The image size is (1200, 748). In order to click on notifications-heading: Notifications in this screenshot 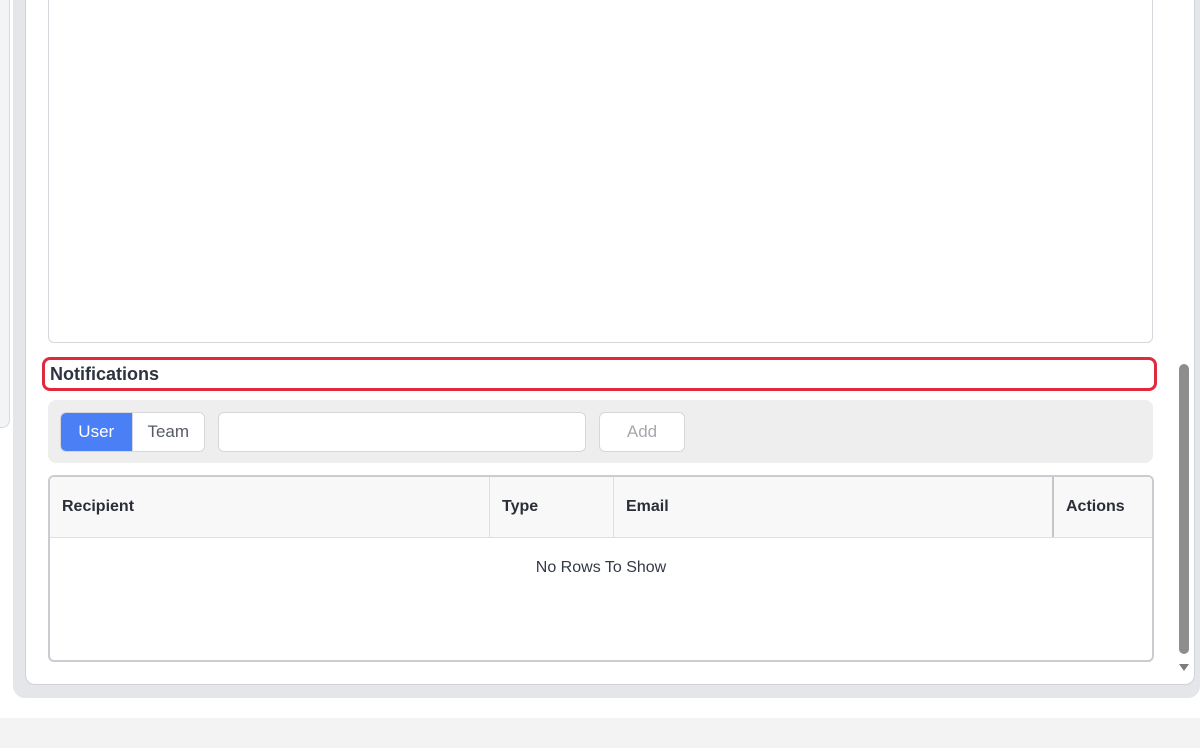, I will do `click(105, 373)`.